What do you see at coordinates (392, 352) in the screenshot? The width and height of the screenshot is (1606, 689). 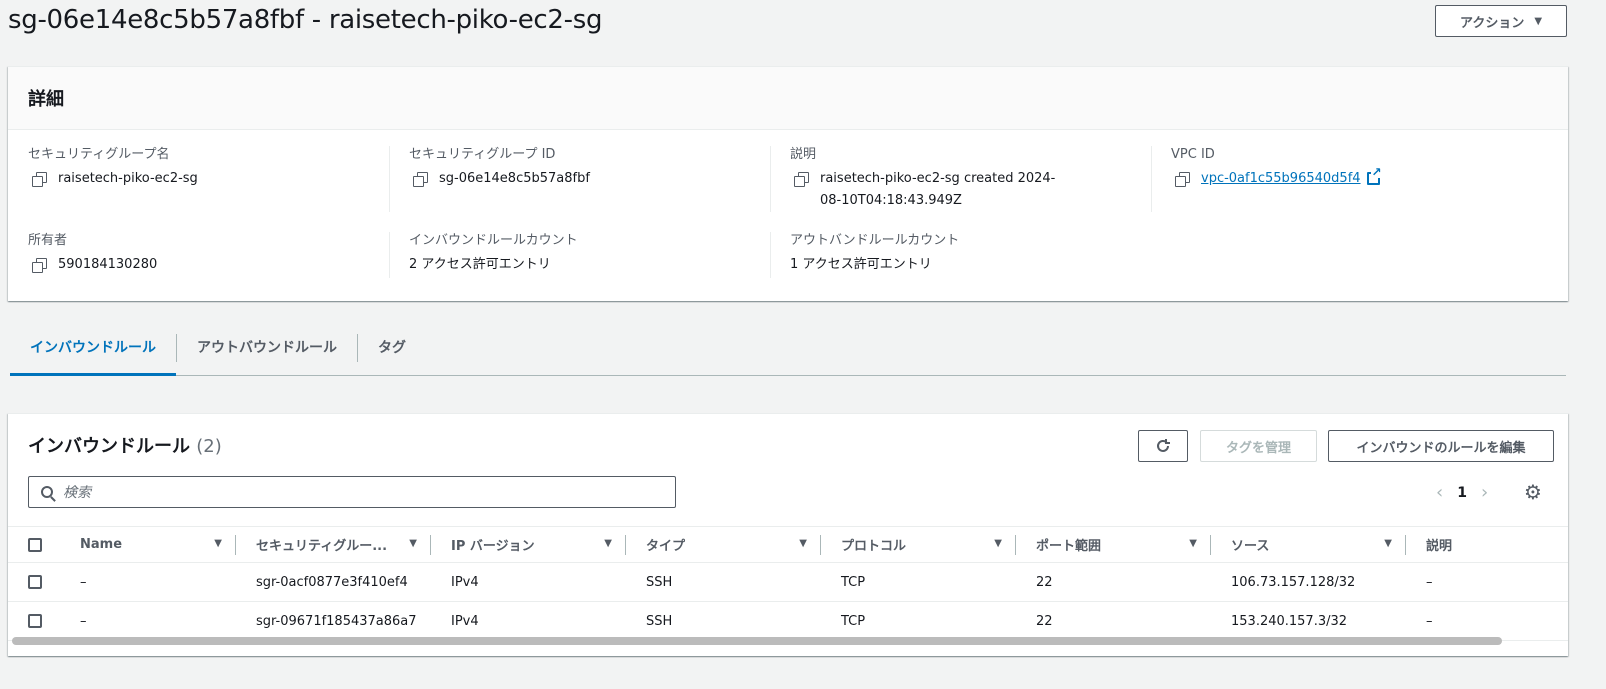 I see `tab-tags: タグ` at bounding box center [392, 352].